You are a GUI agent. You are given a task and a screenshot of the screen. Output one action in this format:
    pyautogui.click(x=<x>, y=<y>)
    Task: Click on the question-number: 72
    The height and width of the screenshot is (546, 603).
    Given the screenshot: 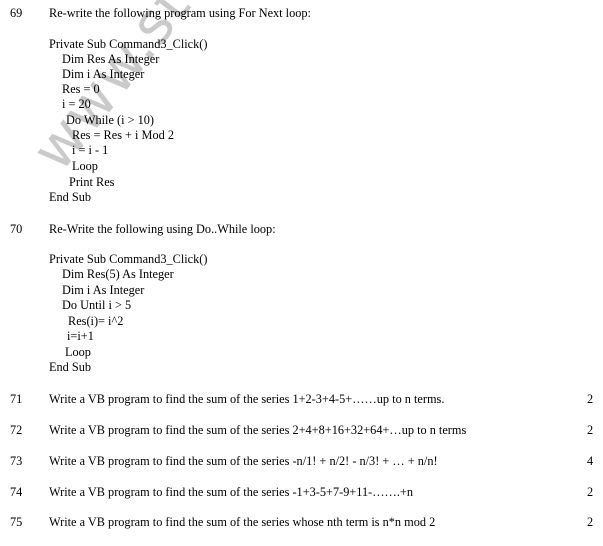 What is the action you would take?
    pyautogui.click(x=16, y=430)
    